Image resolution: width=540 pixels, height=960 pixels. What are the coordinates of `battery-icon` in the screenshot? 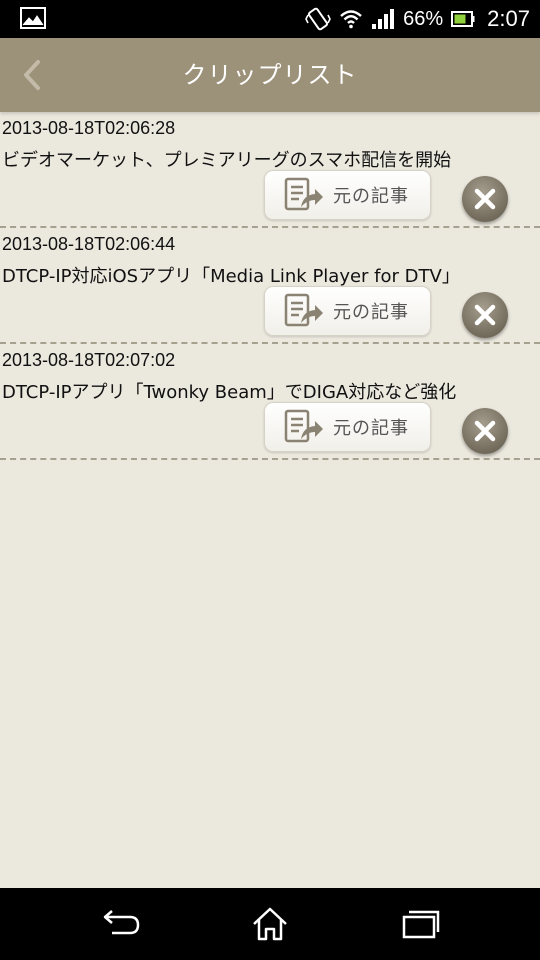 It's located at (463, 19).